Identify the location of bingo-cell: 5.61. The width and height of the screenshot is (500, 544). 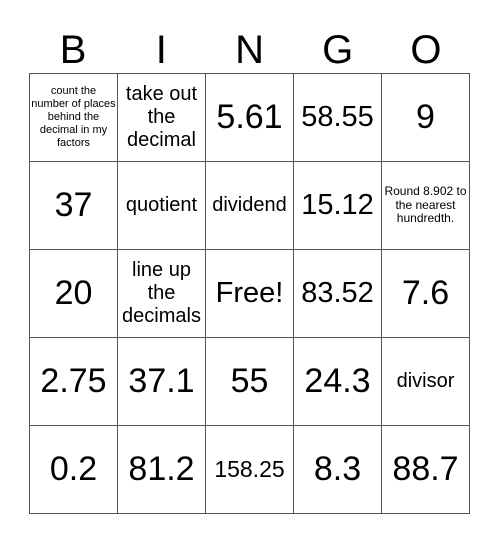
(250, 118).